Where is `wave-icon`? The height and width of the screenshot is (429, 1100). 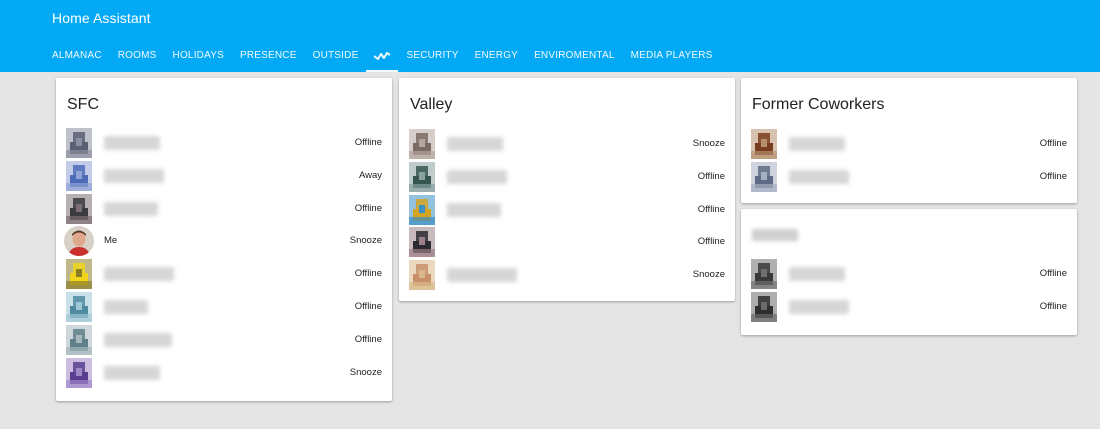 wave-icon is located at coordinates (382, 56).